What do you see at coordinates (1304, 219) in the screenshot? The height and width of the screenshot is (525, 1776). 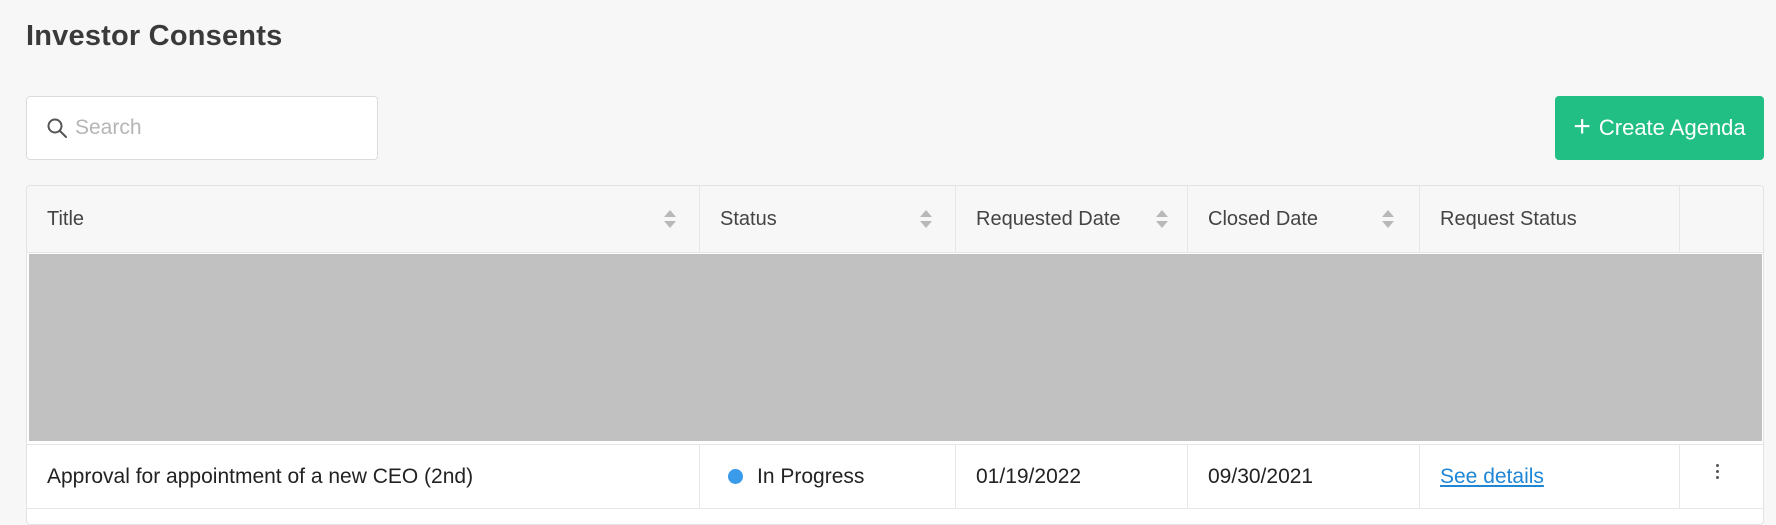 I see `column-header-closed-date: Closed Date` at bounding box center [1304, 219].